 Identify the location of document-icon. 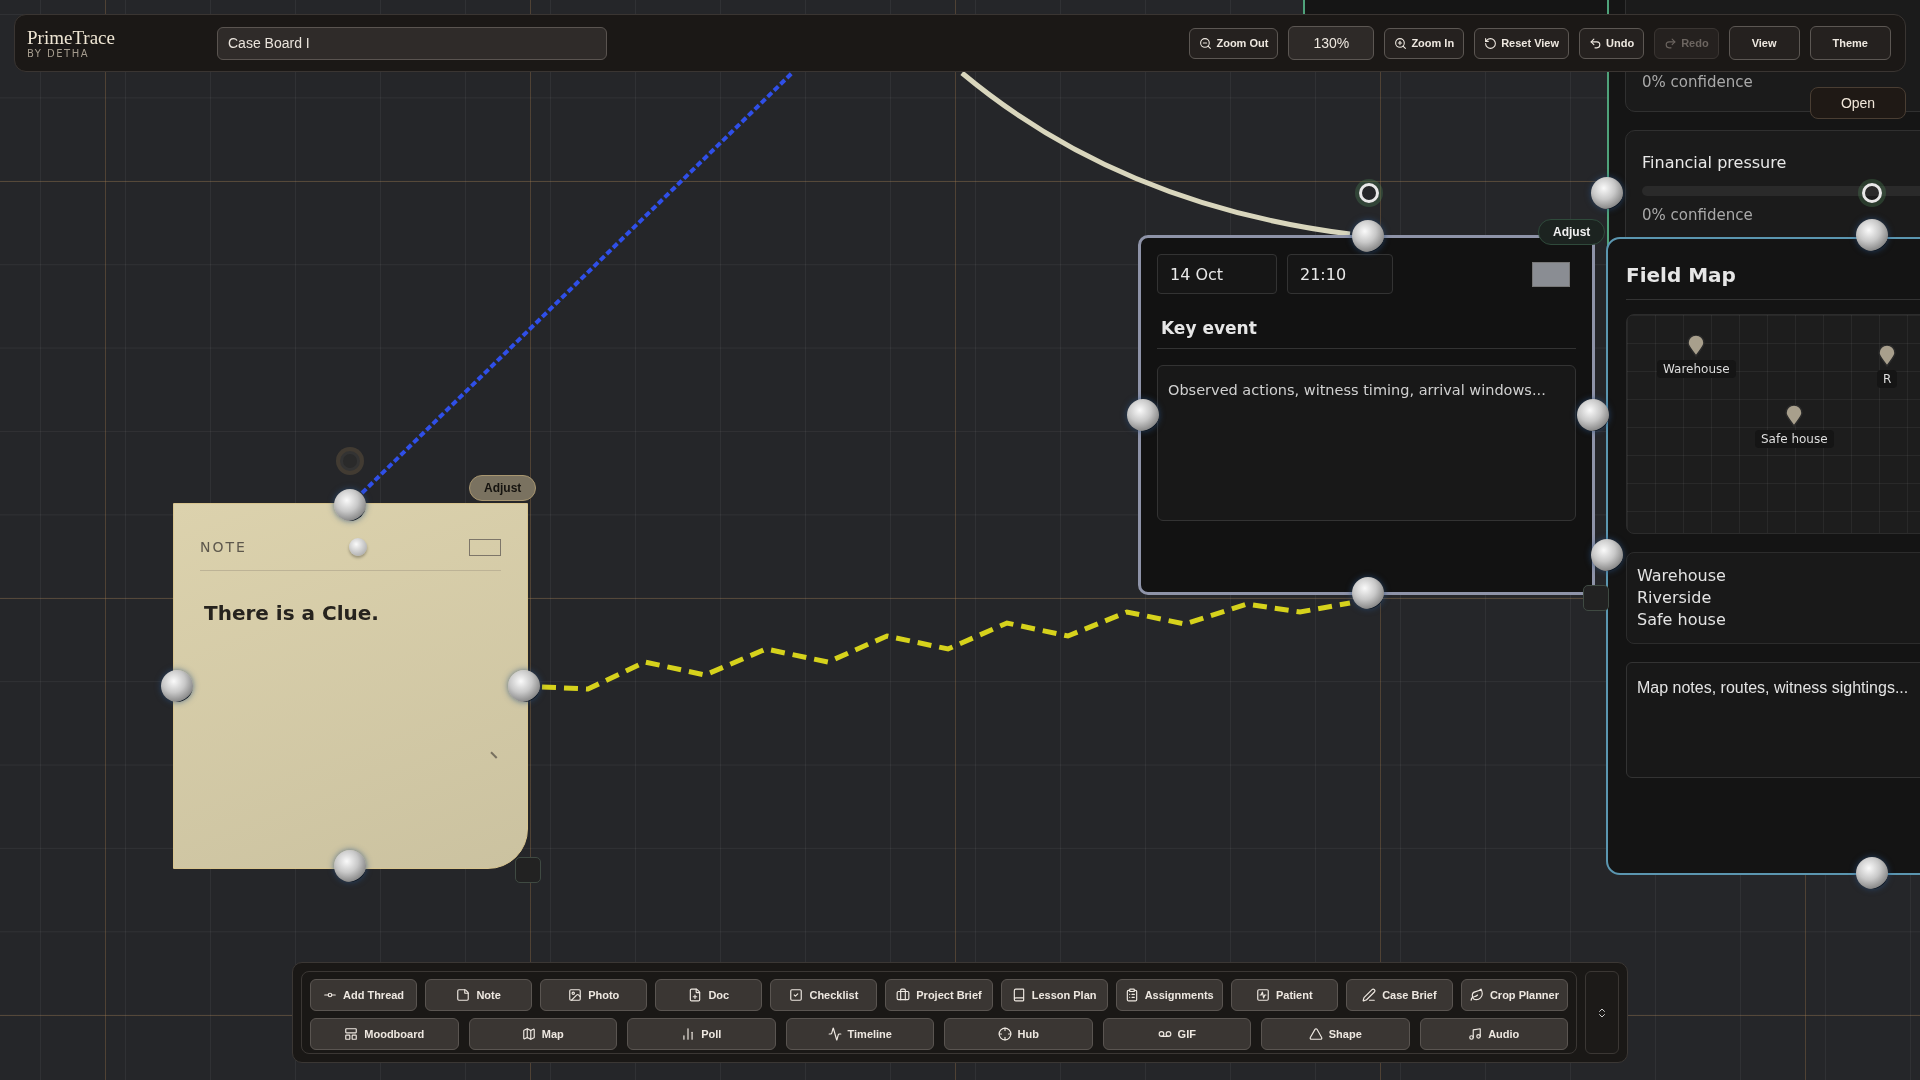
(695, 995).